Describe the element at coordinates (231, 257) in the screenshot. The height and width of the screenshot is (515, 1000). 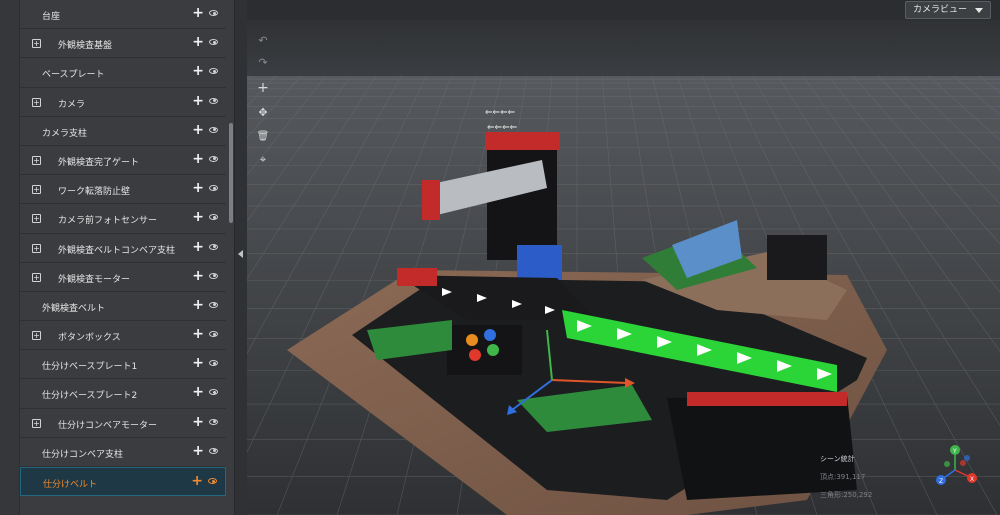
I see `tree-scrollbar-track` at that location.